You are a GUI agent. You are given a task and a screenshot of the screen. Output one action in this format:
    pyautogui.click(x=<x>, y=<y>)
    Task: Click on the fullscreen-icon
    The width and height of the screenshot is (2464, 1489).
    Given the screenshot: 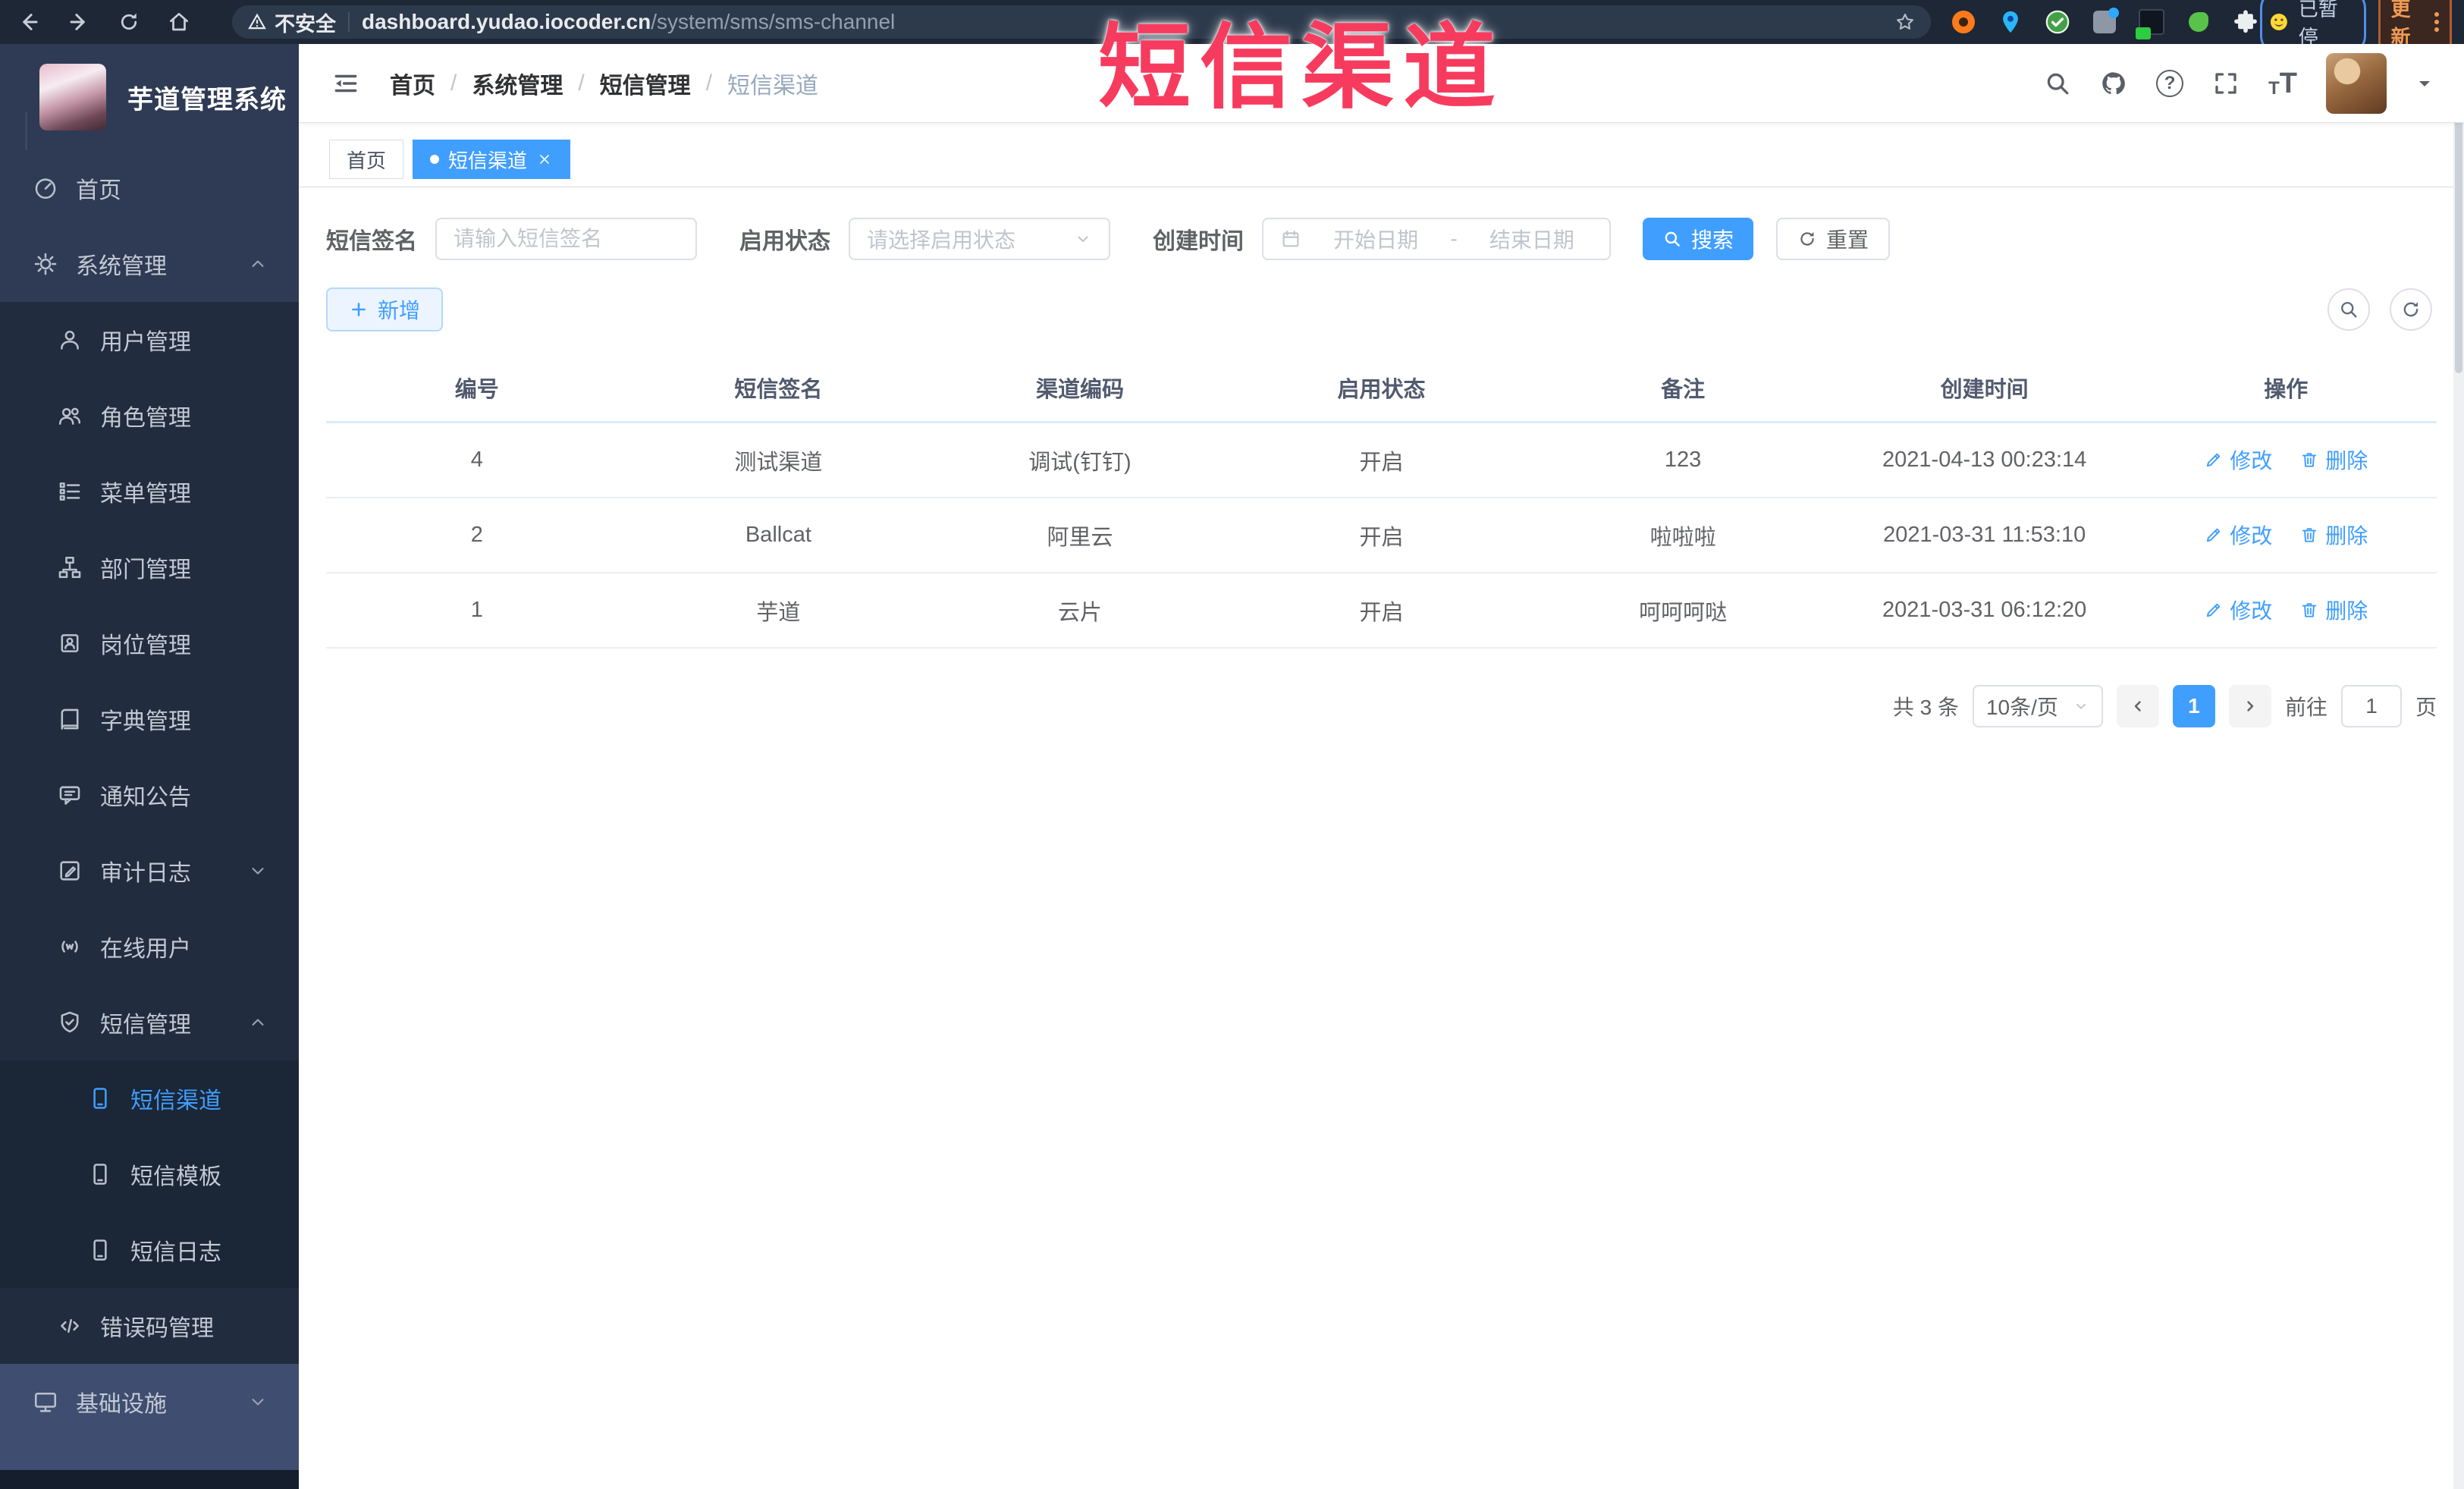 What is the action you would take?
    pyautogui.click(x=2226, y=83)
    